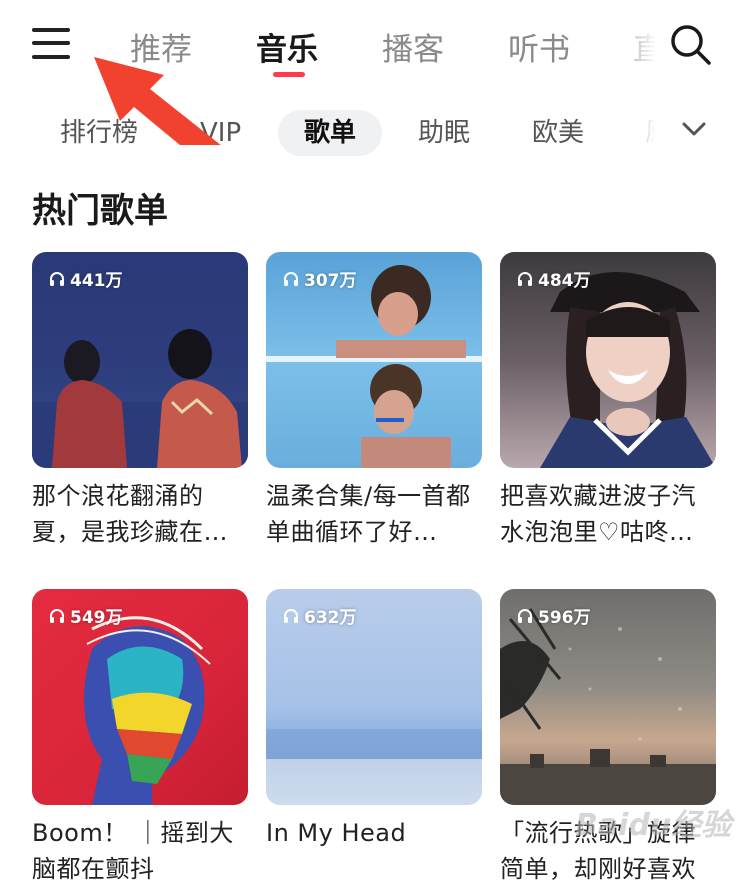 The height and width of the screenshot is (892, 750). I want to click on subtab-fade, so click(640, 133).